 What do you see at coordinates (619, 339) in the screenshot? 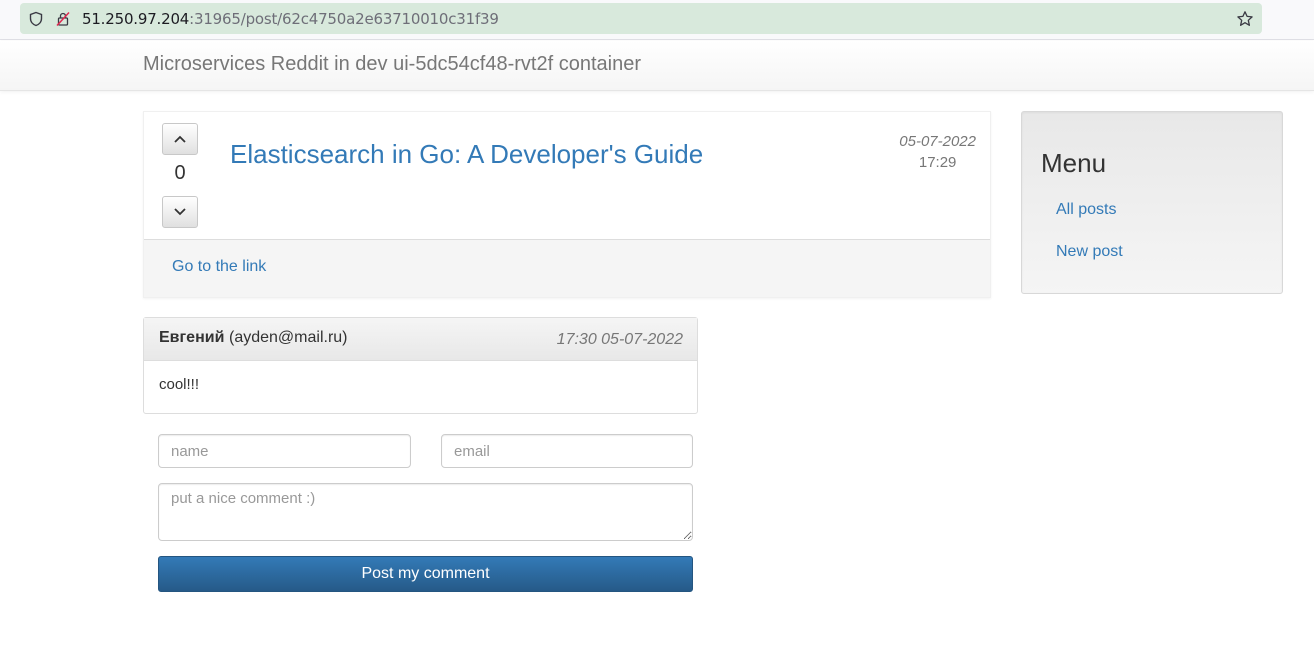
I see `comment-timestamp: 17:30 05-07-2022` at bounding box center [619, 339].